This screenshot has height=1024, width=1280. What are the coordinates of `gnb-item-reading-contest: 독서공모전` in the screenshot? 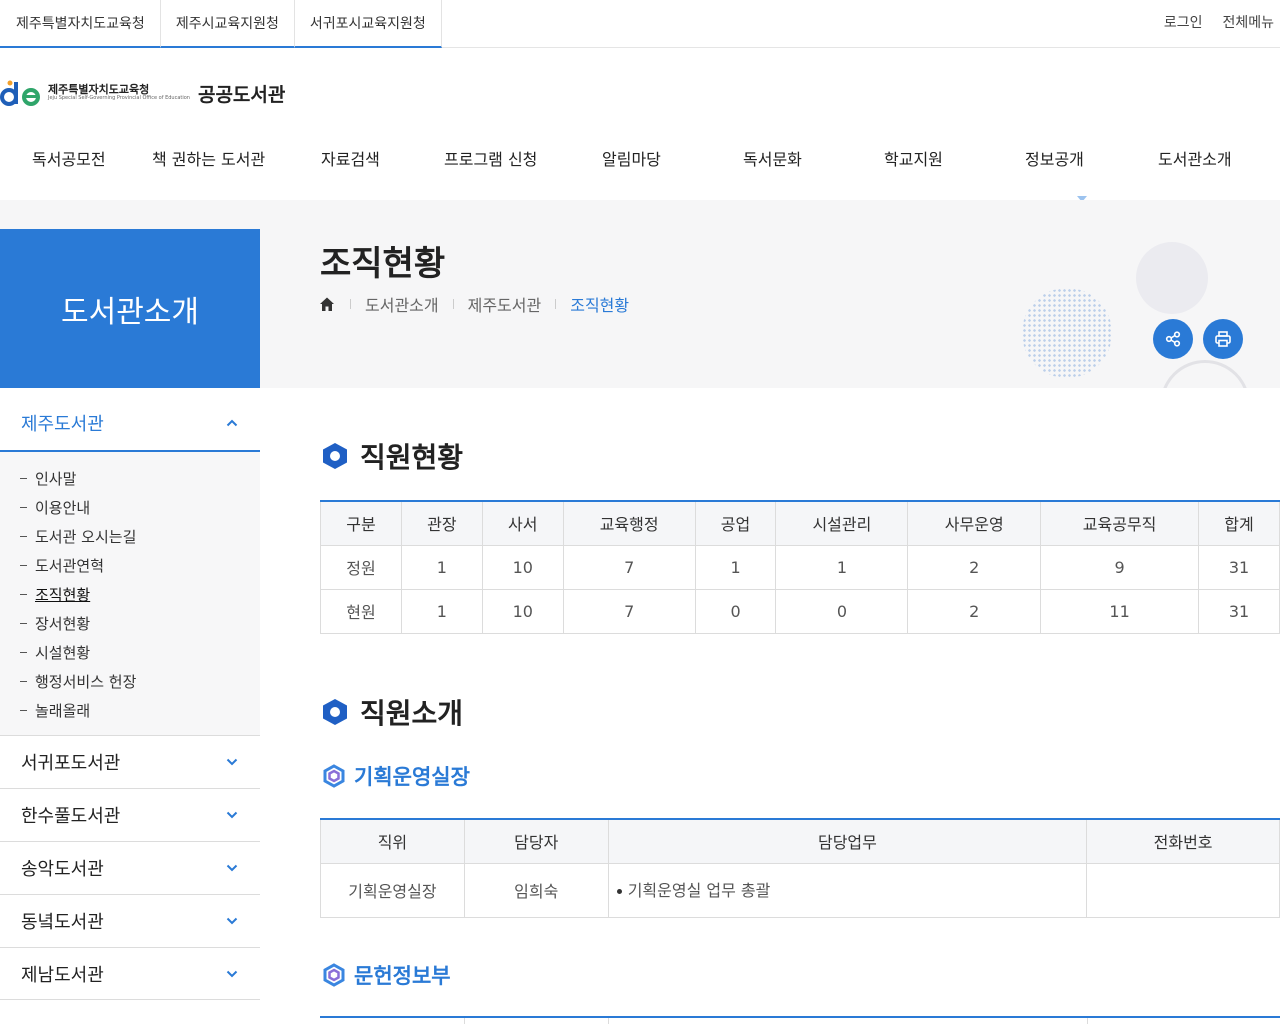 It's located at (69, 158).